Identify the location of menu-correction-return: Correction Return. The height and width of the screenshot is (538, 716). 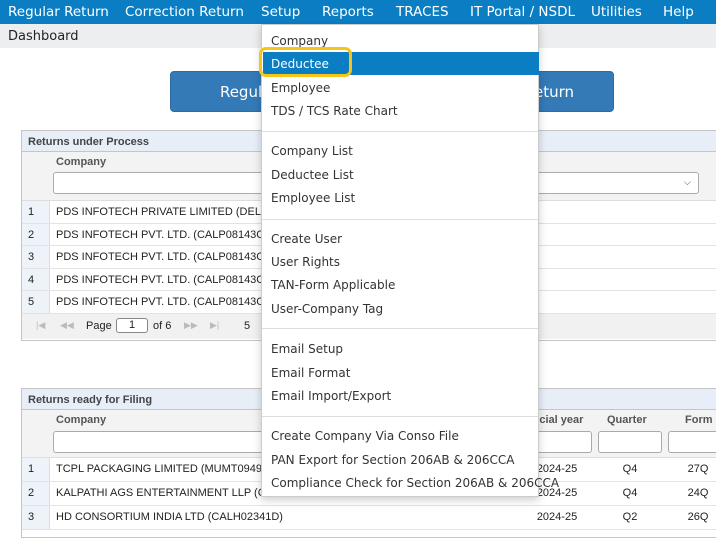
(184, 12).